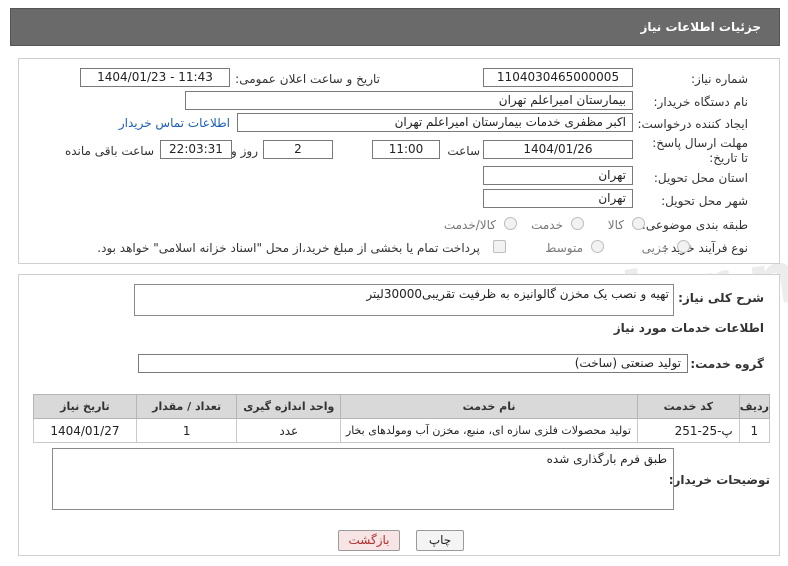 This screenshot has height=566, width=788. Describe the element at coordinates (577, 223) in the screenshot. I see `category-service-radio` at that location.